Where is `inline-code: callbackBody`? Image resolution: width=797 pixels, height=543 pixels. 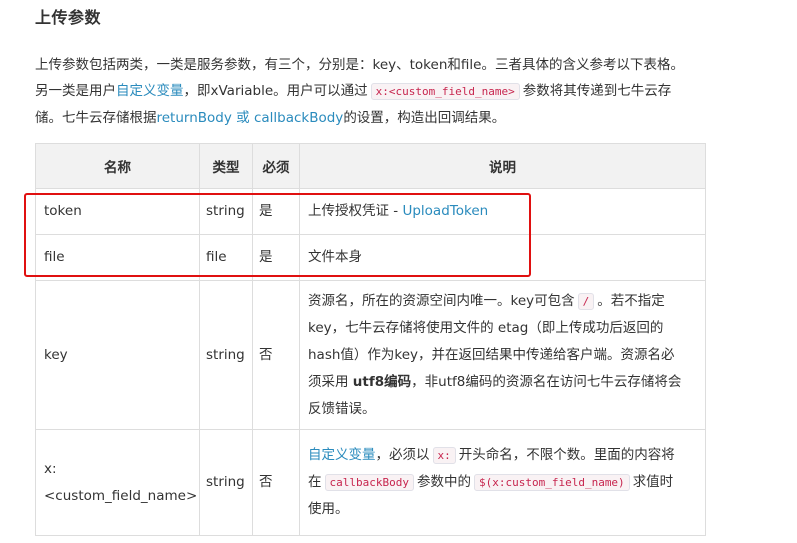 inline-code: callbackBody is located at coordinates (369, 482).